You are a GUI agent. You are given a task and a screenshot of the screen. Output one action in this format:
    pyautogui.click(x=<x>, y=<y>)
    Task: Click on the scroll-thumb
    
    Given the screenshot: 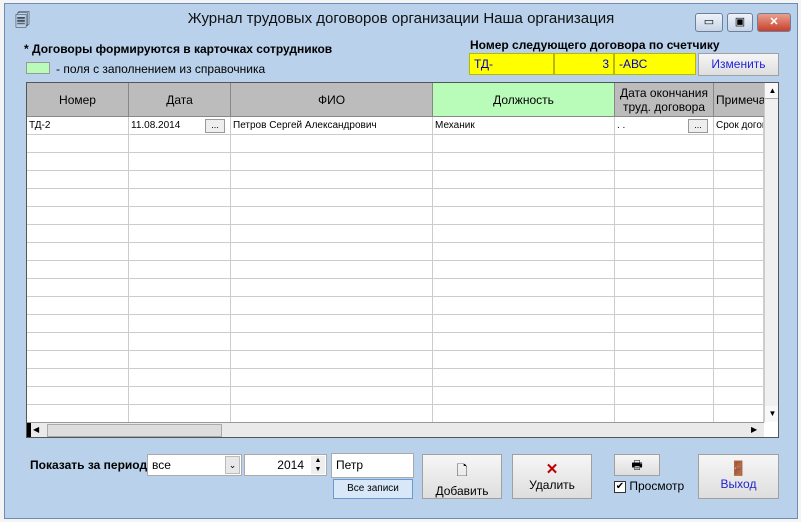 What is the action you would take?
    pyautogui.click(x=134, y=430)
    